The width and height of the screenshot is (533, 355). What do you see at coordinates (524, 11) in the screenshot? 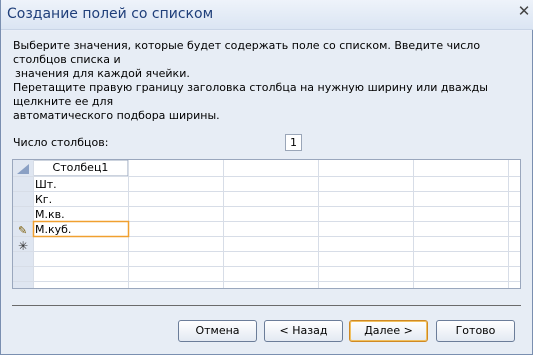
I see `close-icon: ✕` at bounding box center [524, 11].